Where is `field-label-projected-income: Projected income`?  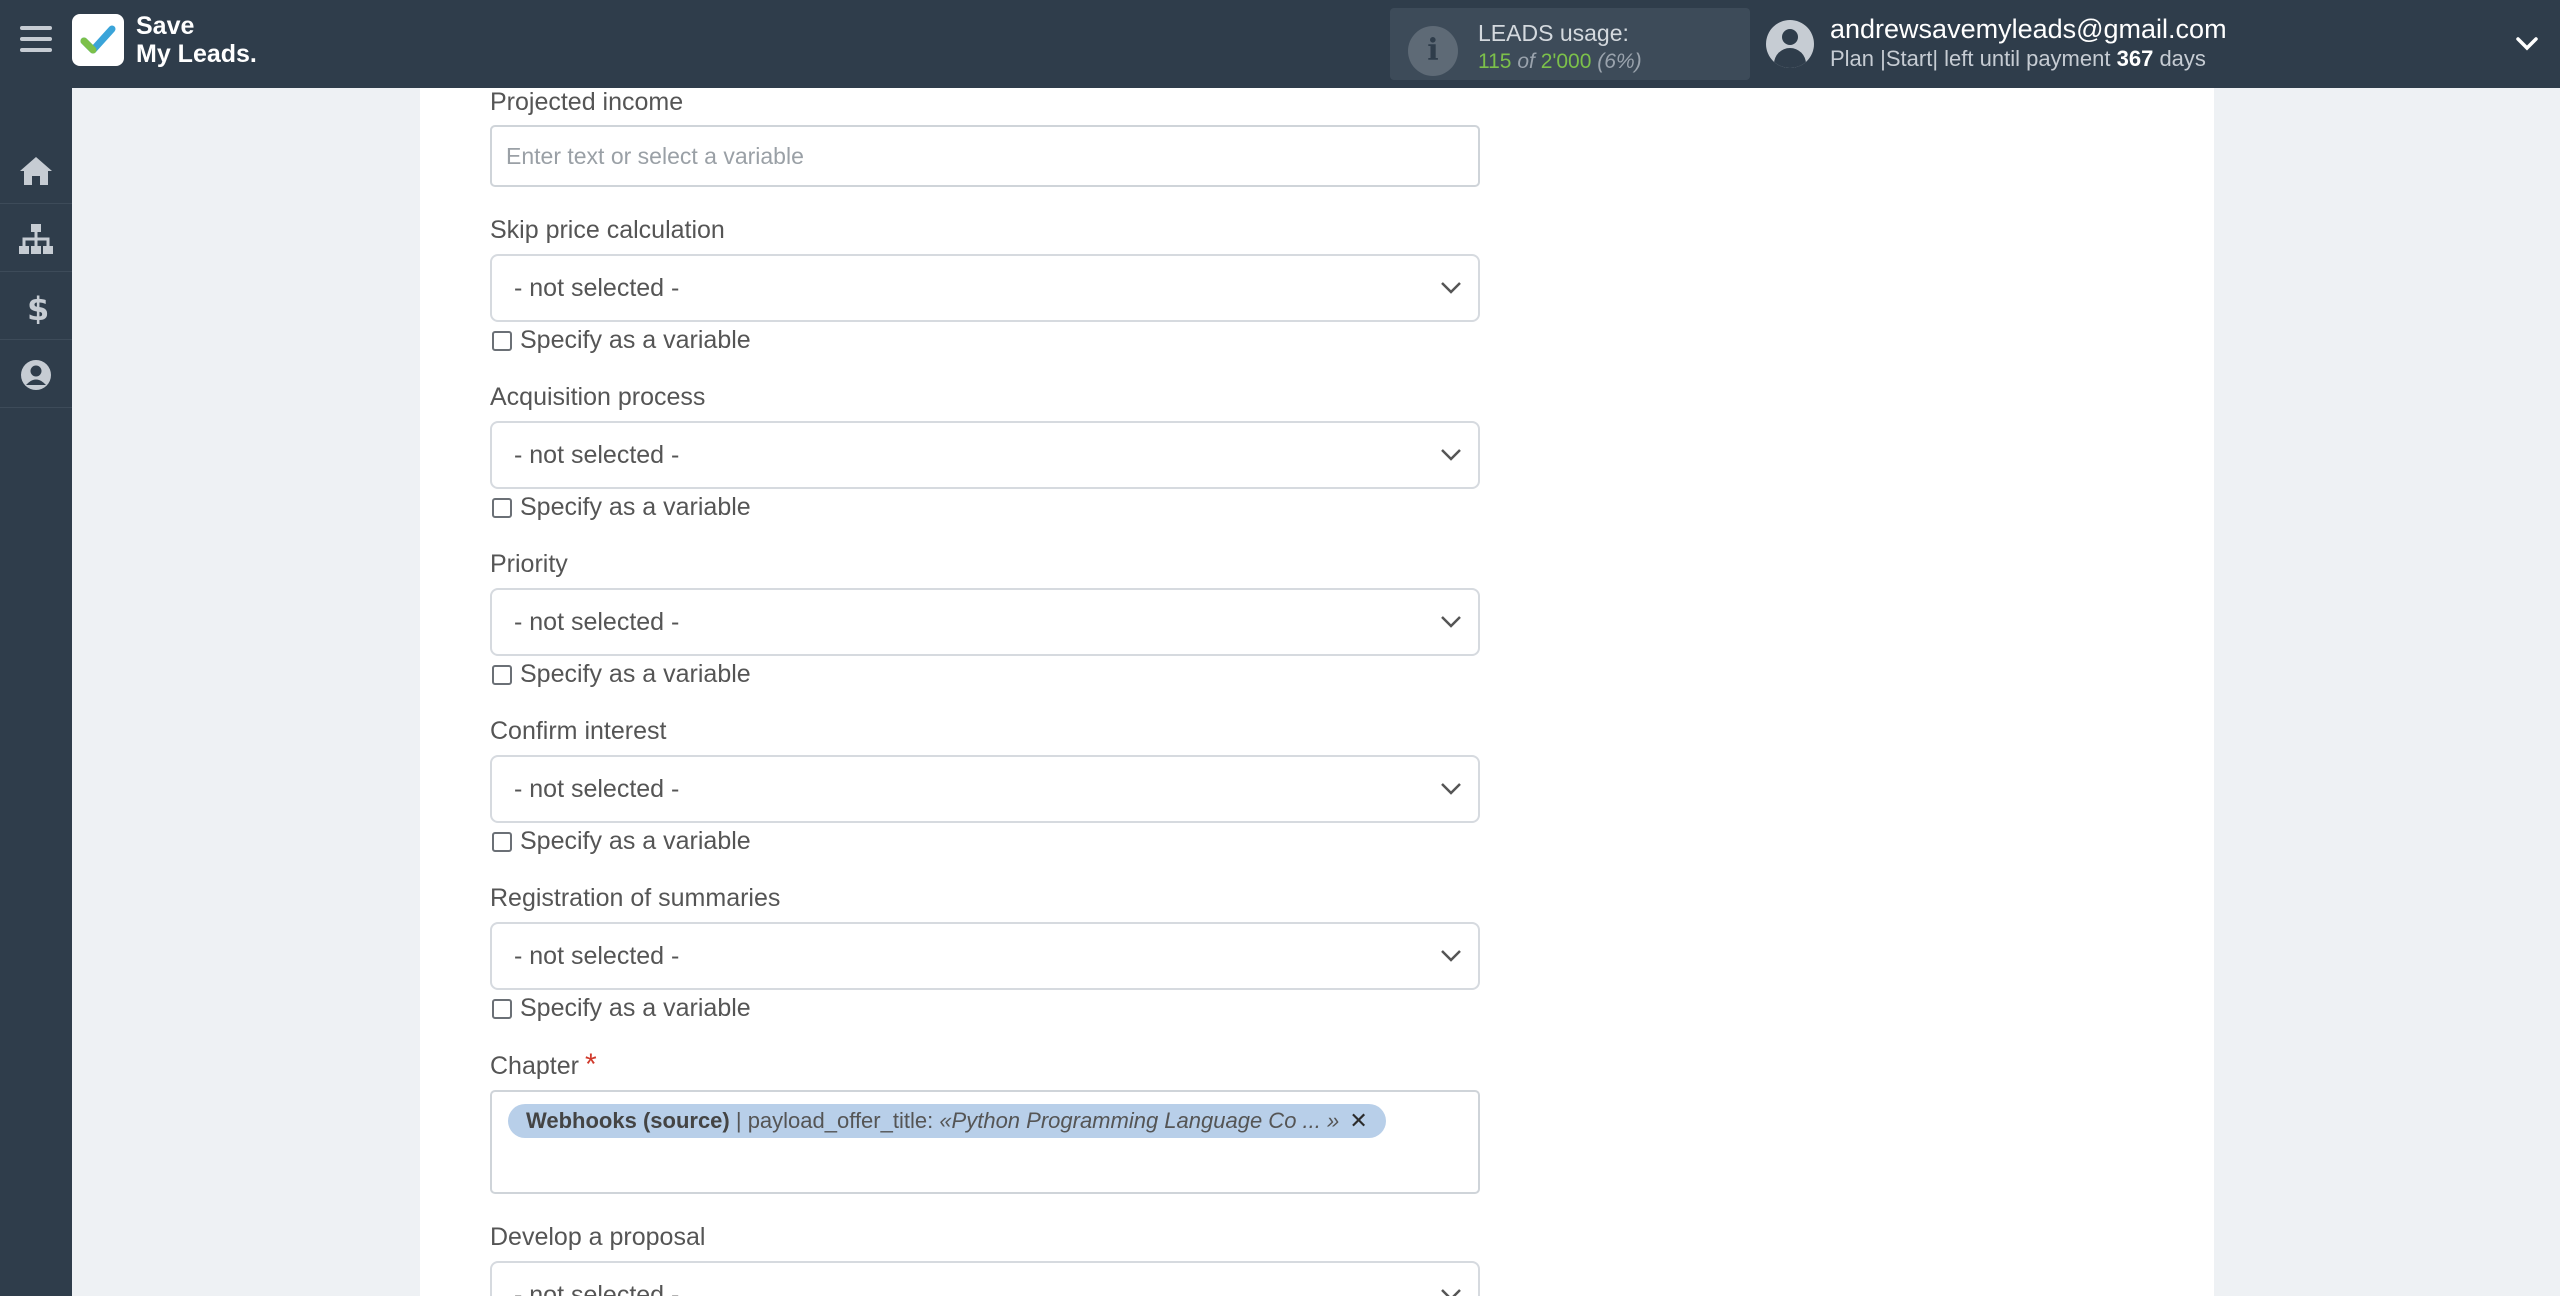
field-label-projected-income: Projected income is located at coordinates (587, 102).